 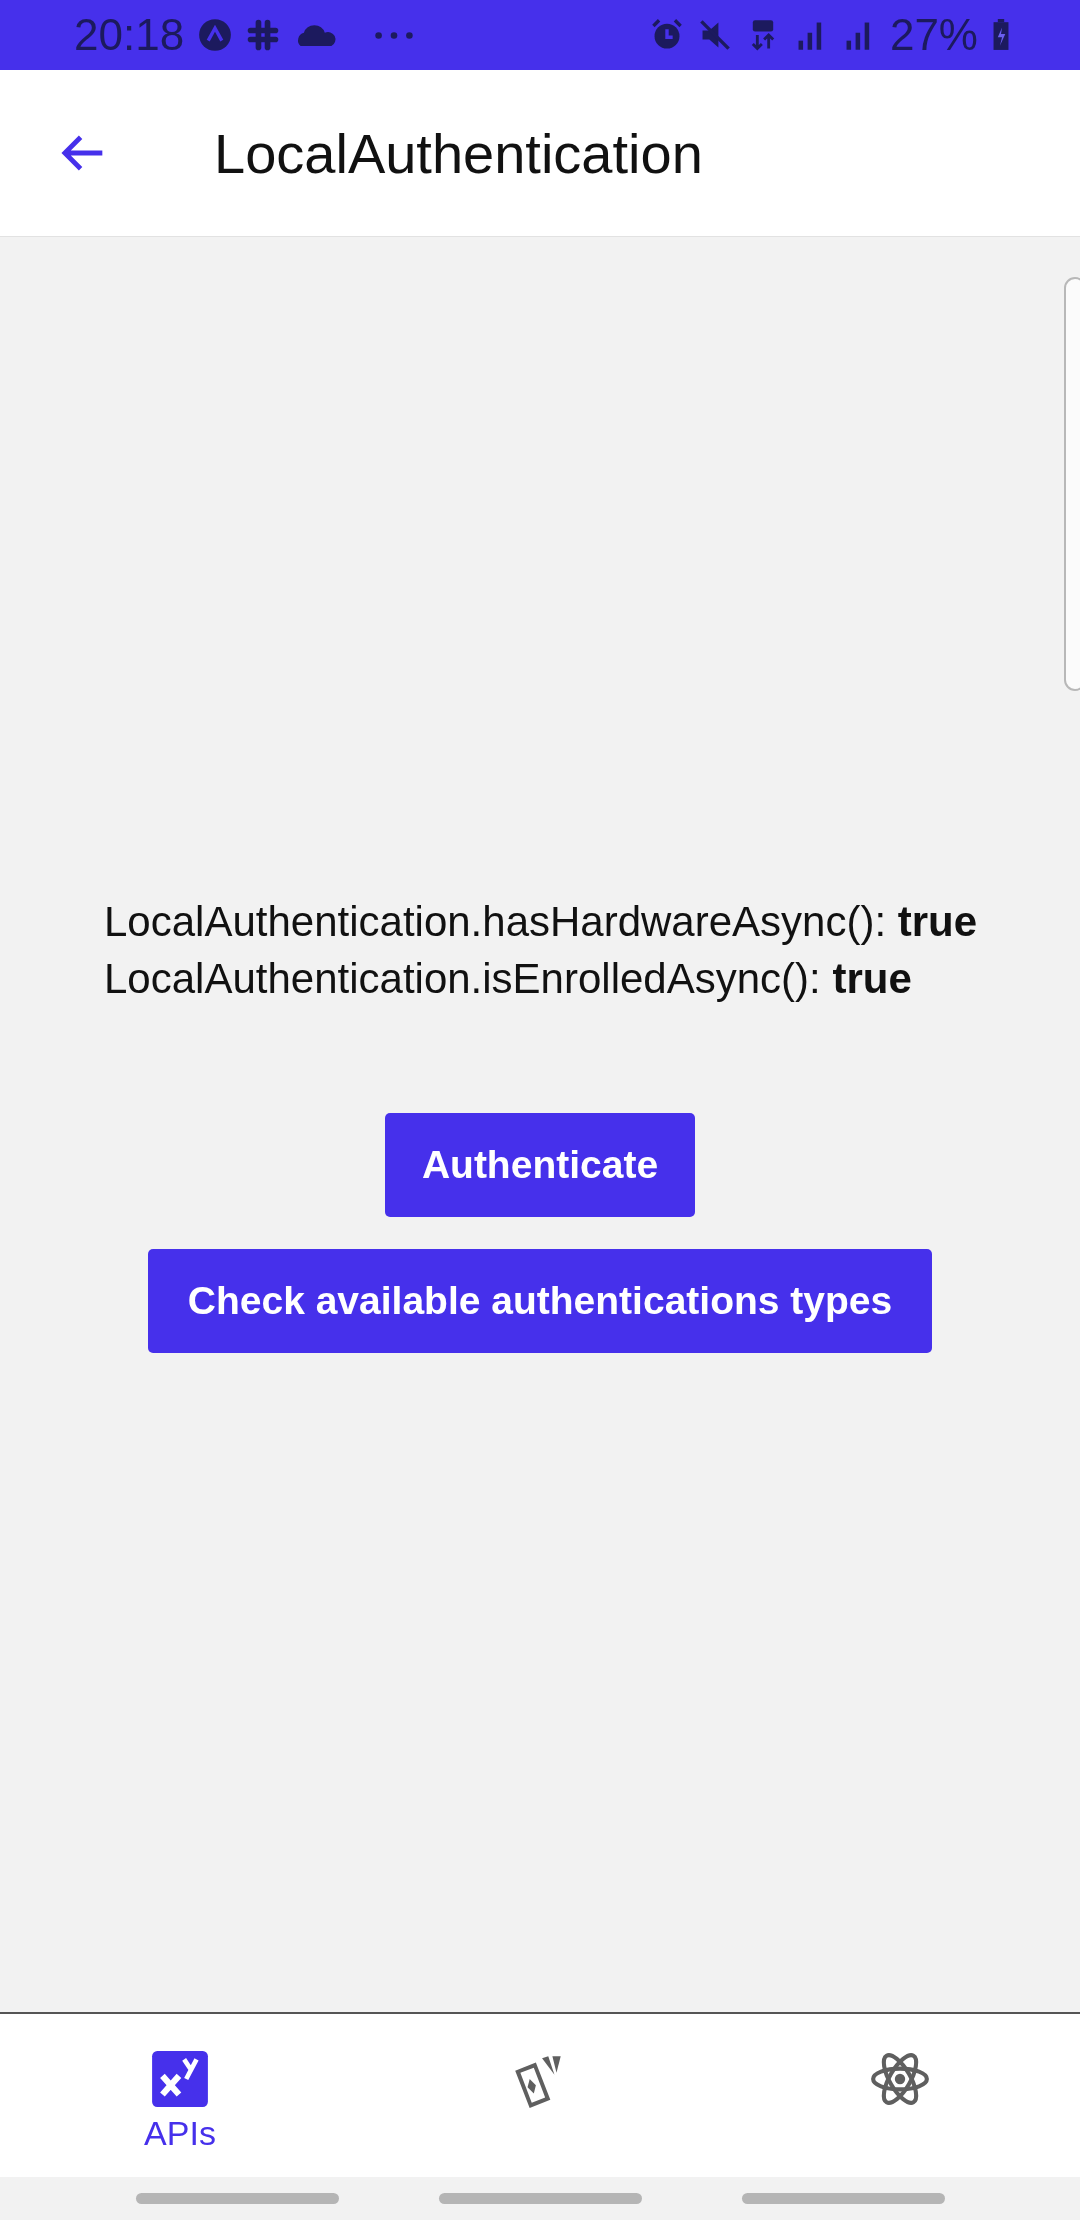 I want to click on alarm-icon, so click(x=666, y=35).